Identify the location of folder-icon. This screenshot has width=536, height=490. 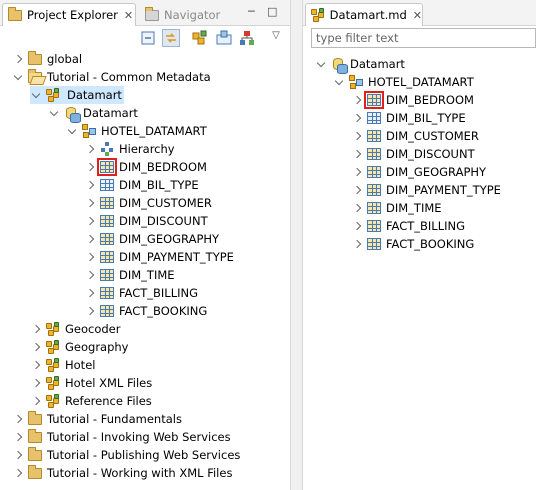
(35, 437).